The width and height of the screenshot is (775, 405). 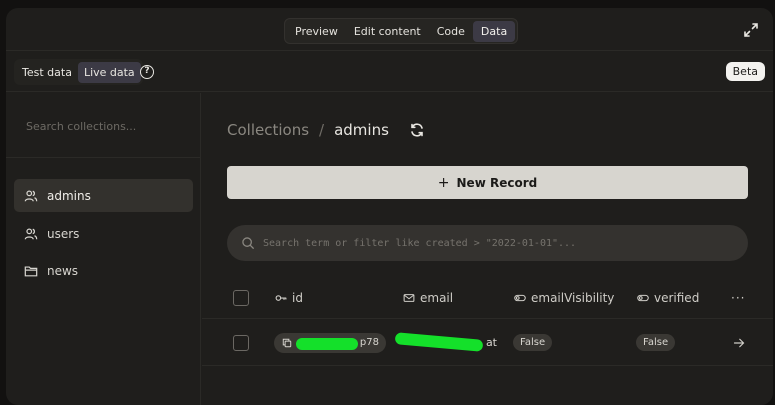 I want to click on column-email-visibility-label: emailVisibility, so click(x=573, y=297).